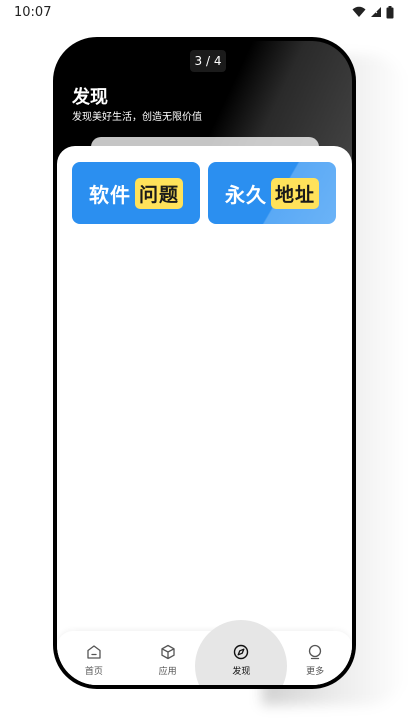 The image size is (408, 725). Describe the element at coordinates (315, 671) in the screenshot. I see `nav-label: 更多` at that location.